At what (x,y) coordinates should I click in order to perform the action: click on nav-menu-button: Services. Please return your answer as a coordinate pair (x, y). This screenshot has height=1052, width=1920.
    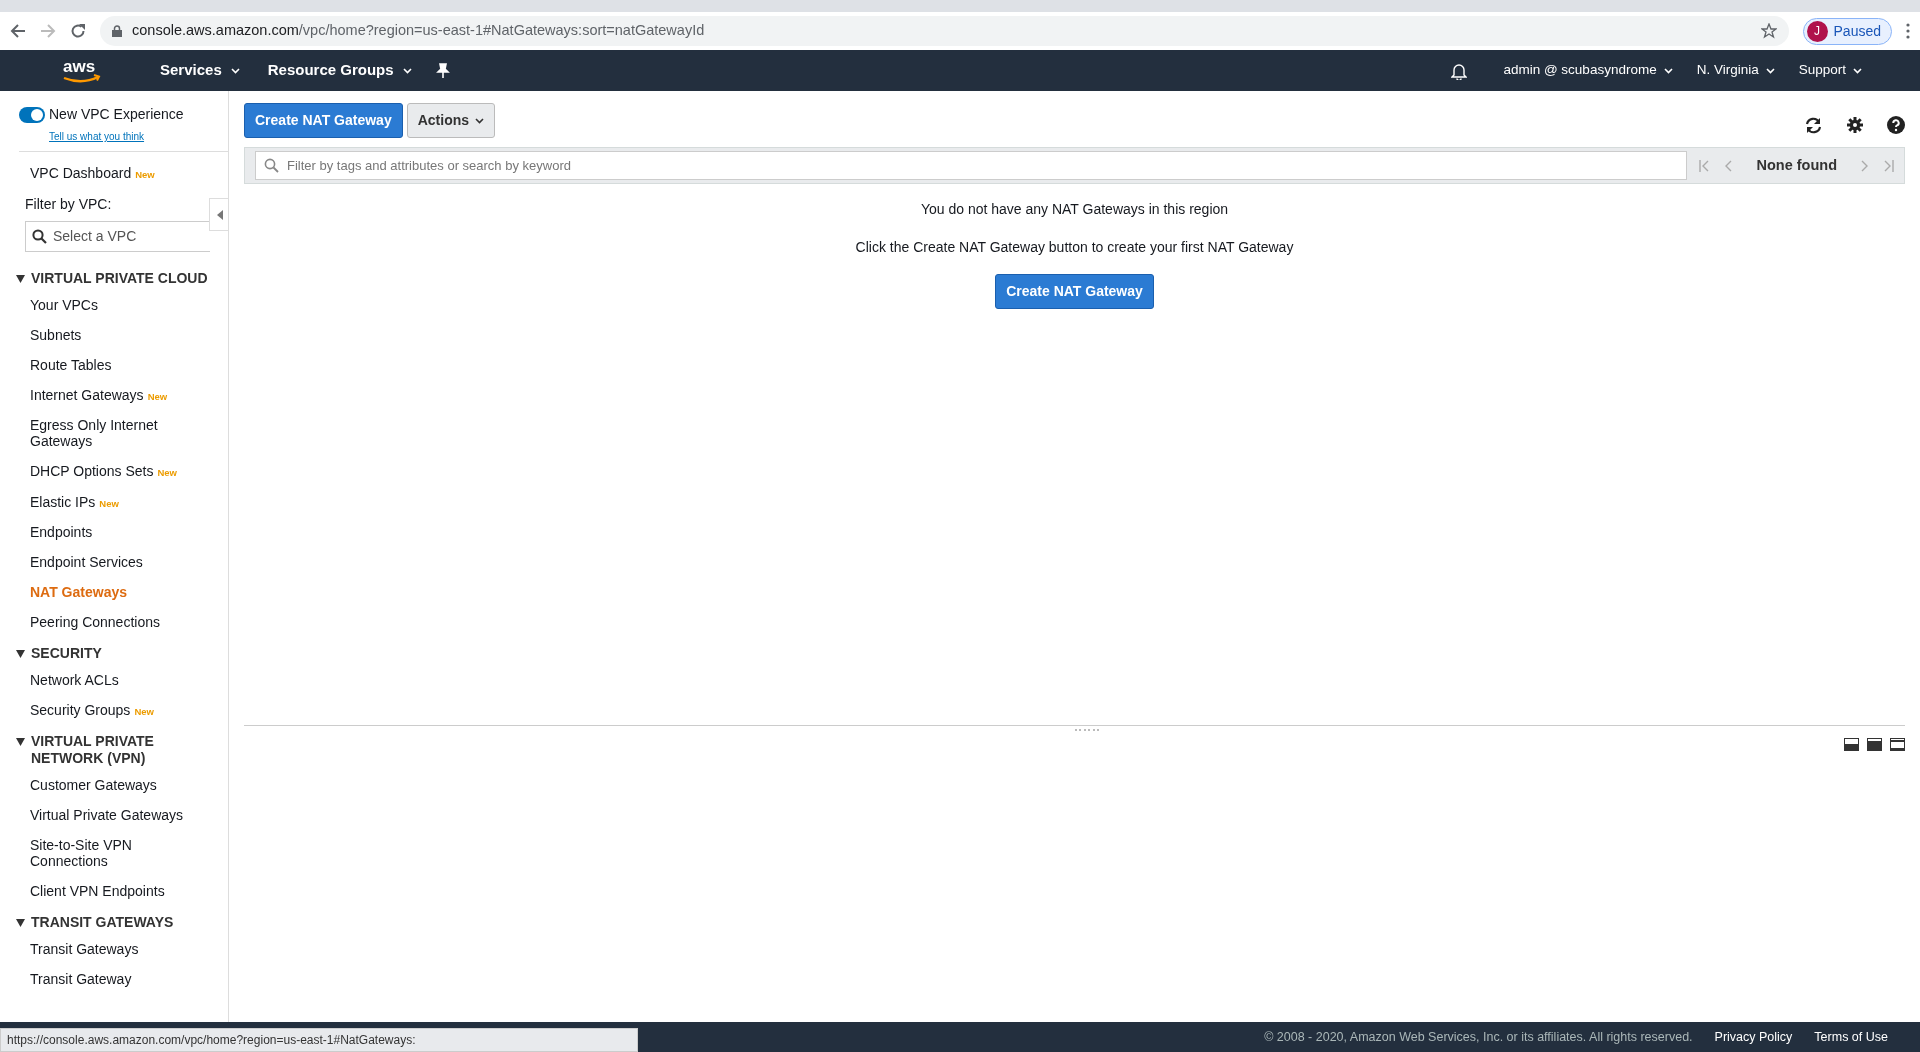
    Looking at the image, I should click on (200, 70).